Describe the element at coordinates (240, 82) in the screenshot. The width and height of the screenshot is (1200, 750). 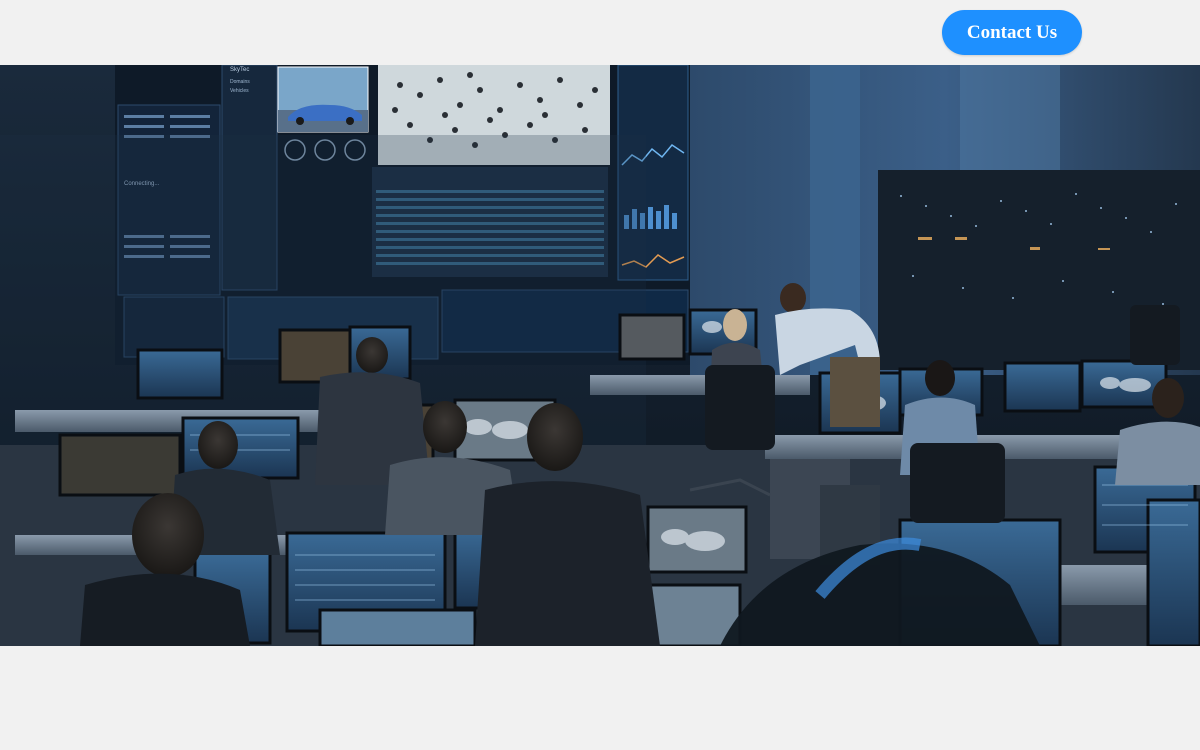
I see `wall-menu-domains: Domains` at that location.